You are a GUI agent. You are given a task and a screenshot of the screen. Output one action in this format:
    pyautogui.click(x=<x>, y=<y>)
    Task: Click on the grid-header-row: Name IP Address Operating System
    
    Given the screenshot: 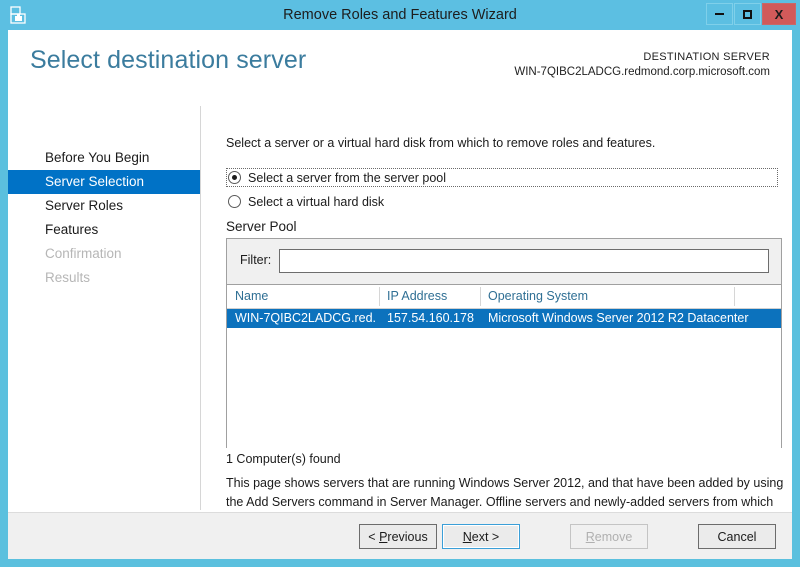 What is the action you would take?
    pyautogui.click(x=504, y=297)
    